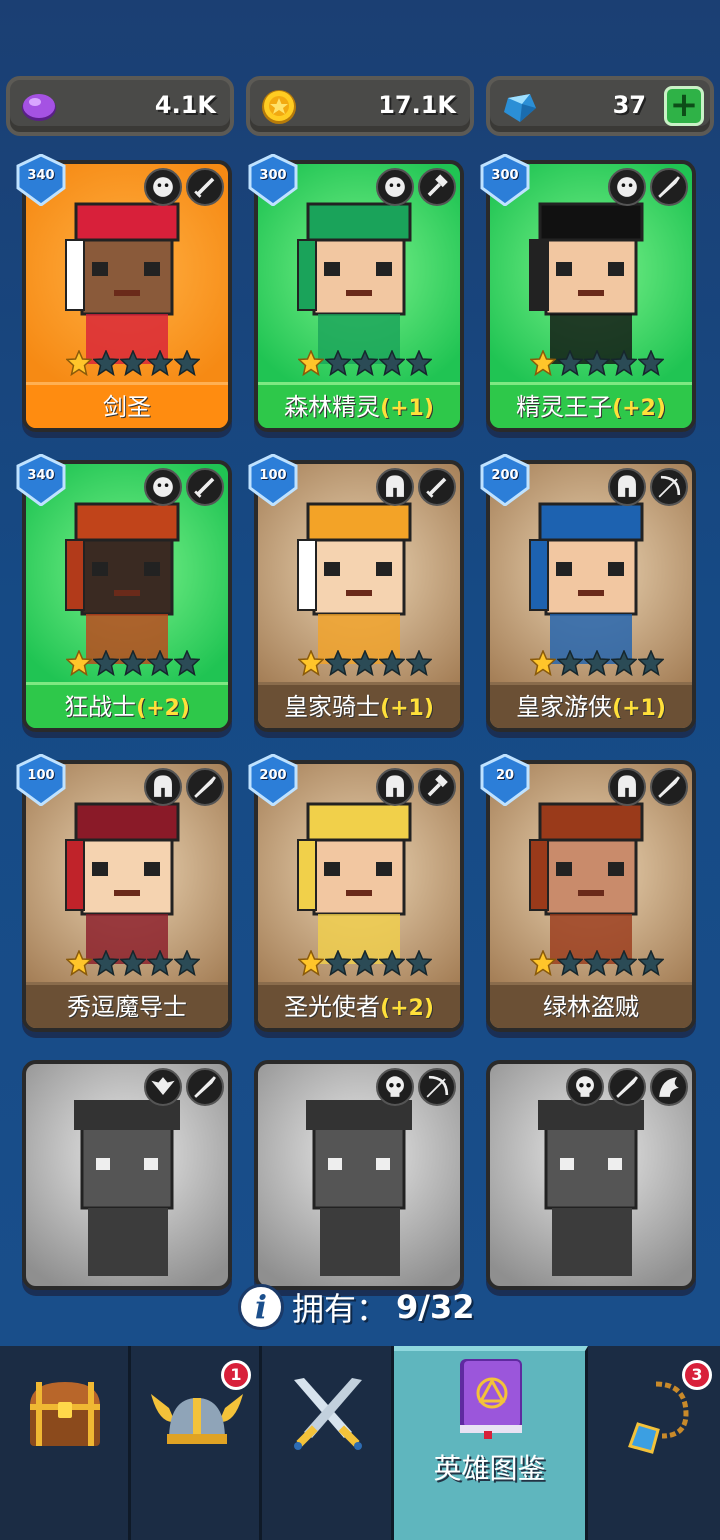 Image resolution: width=720 pixels, height=1540 pixels. I want to click on purple-gem-icon, so click(39, 107).